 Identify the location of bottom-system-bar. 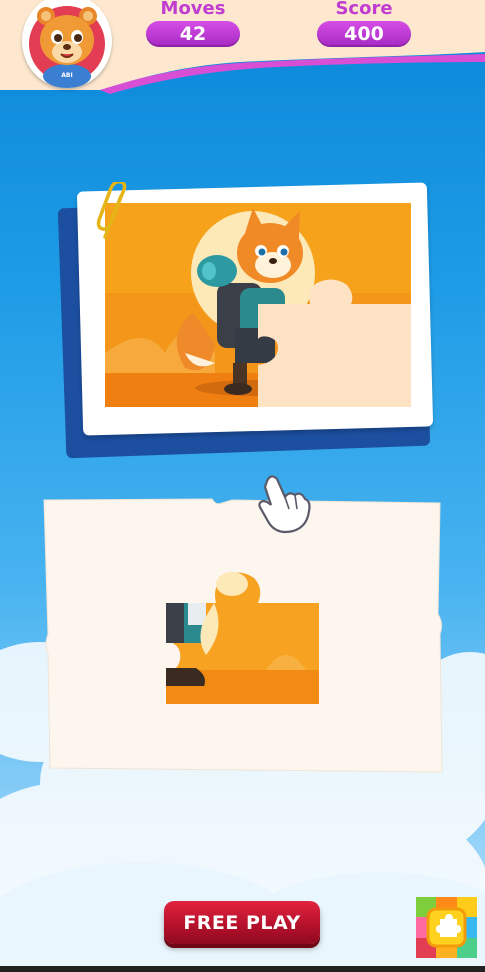
(242, 969).